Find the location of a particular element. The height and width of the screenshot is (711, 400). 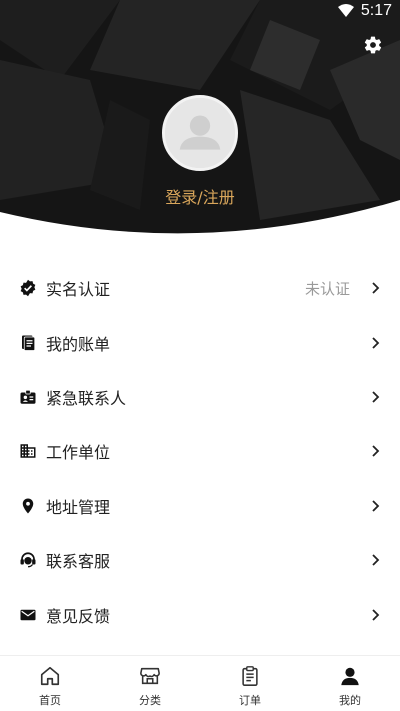

menu-item-label: 地址管理 is located at coordinates (78, 507).